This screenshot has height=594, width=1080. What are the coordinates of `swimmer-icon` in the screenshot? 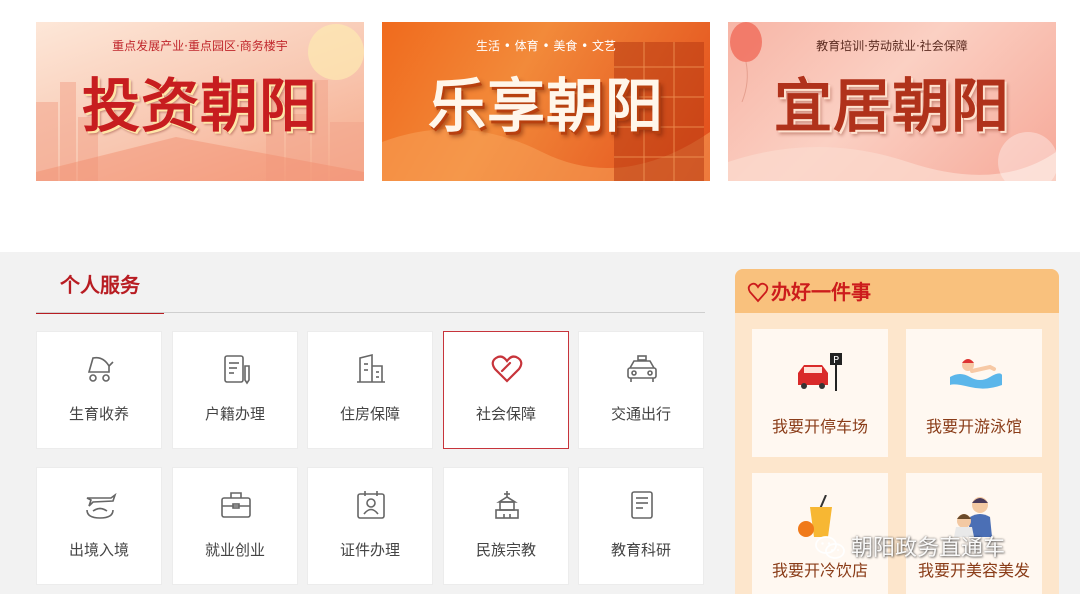 It's located at (976, 374).